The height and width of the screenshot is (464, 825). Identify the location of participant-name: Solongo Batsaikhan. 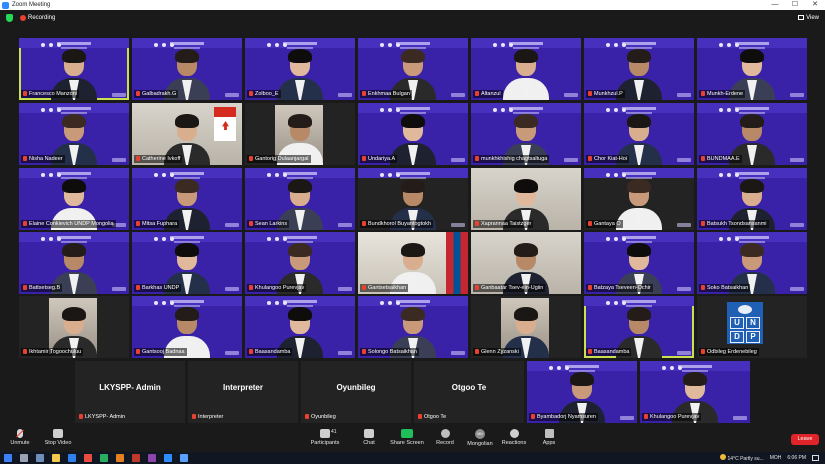
(389, 352).